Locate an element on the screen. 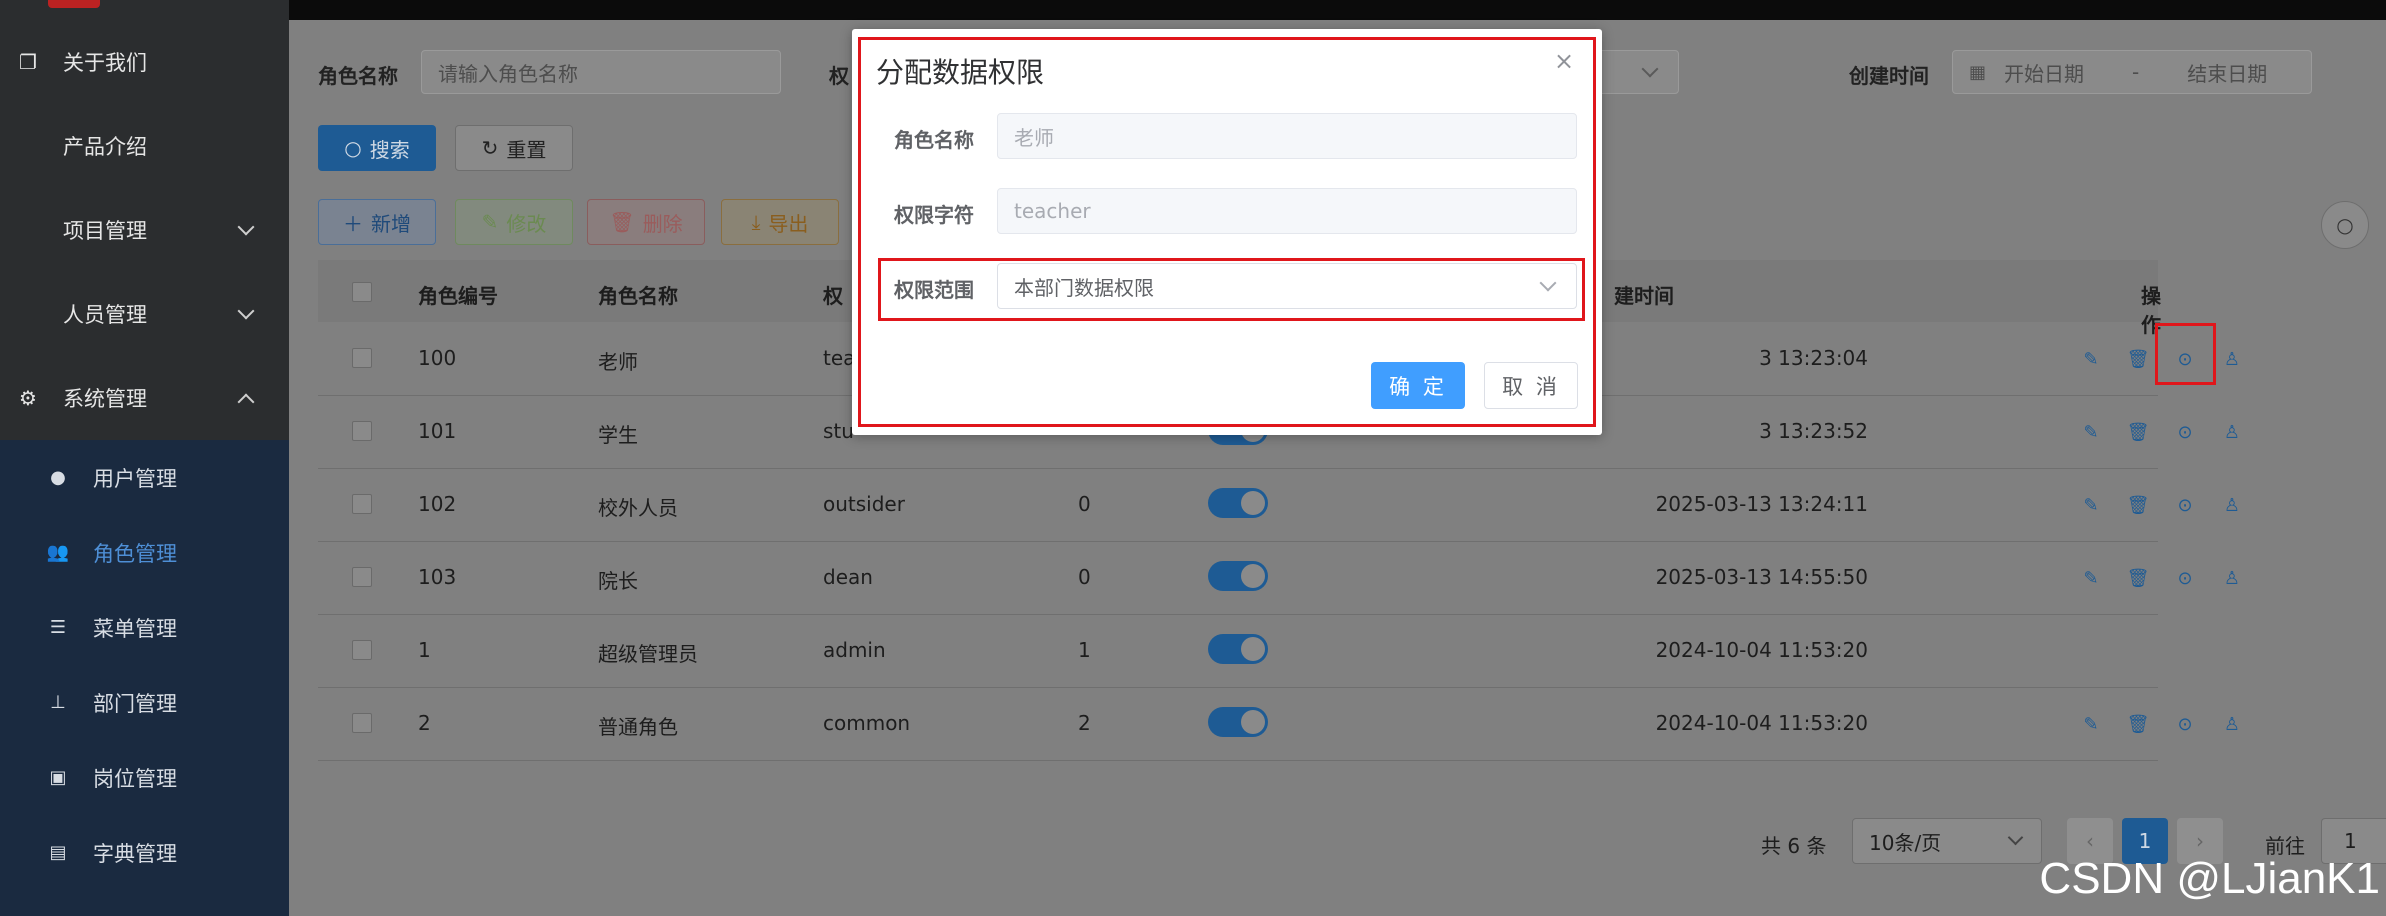 This screenshot has width=2386, height=916. sidebar-item-user-management: ● 用户管理 is located at coordinates (144, 477).